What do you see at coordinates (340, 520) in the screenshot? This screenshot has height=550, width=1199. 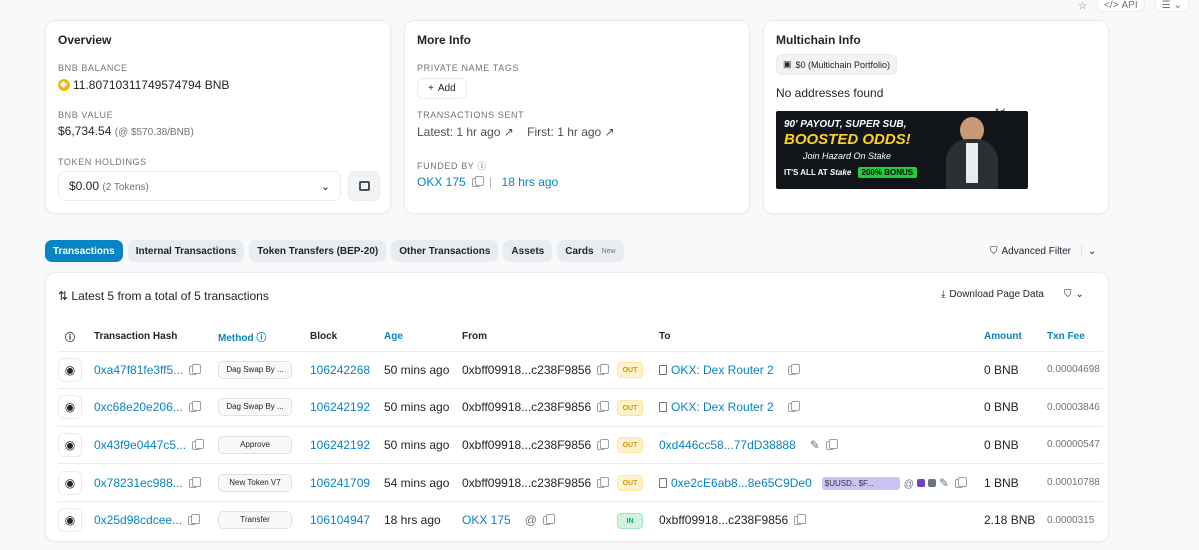 I see `block-link: 106104947` at bounding box center [340, 520].